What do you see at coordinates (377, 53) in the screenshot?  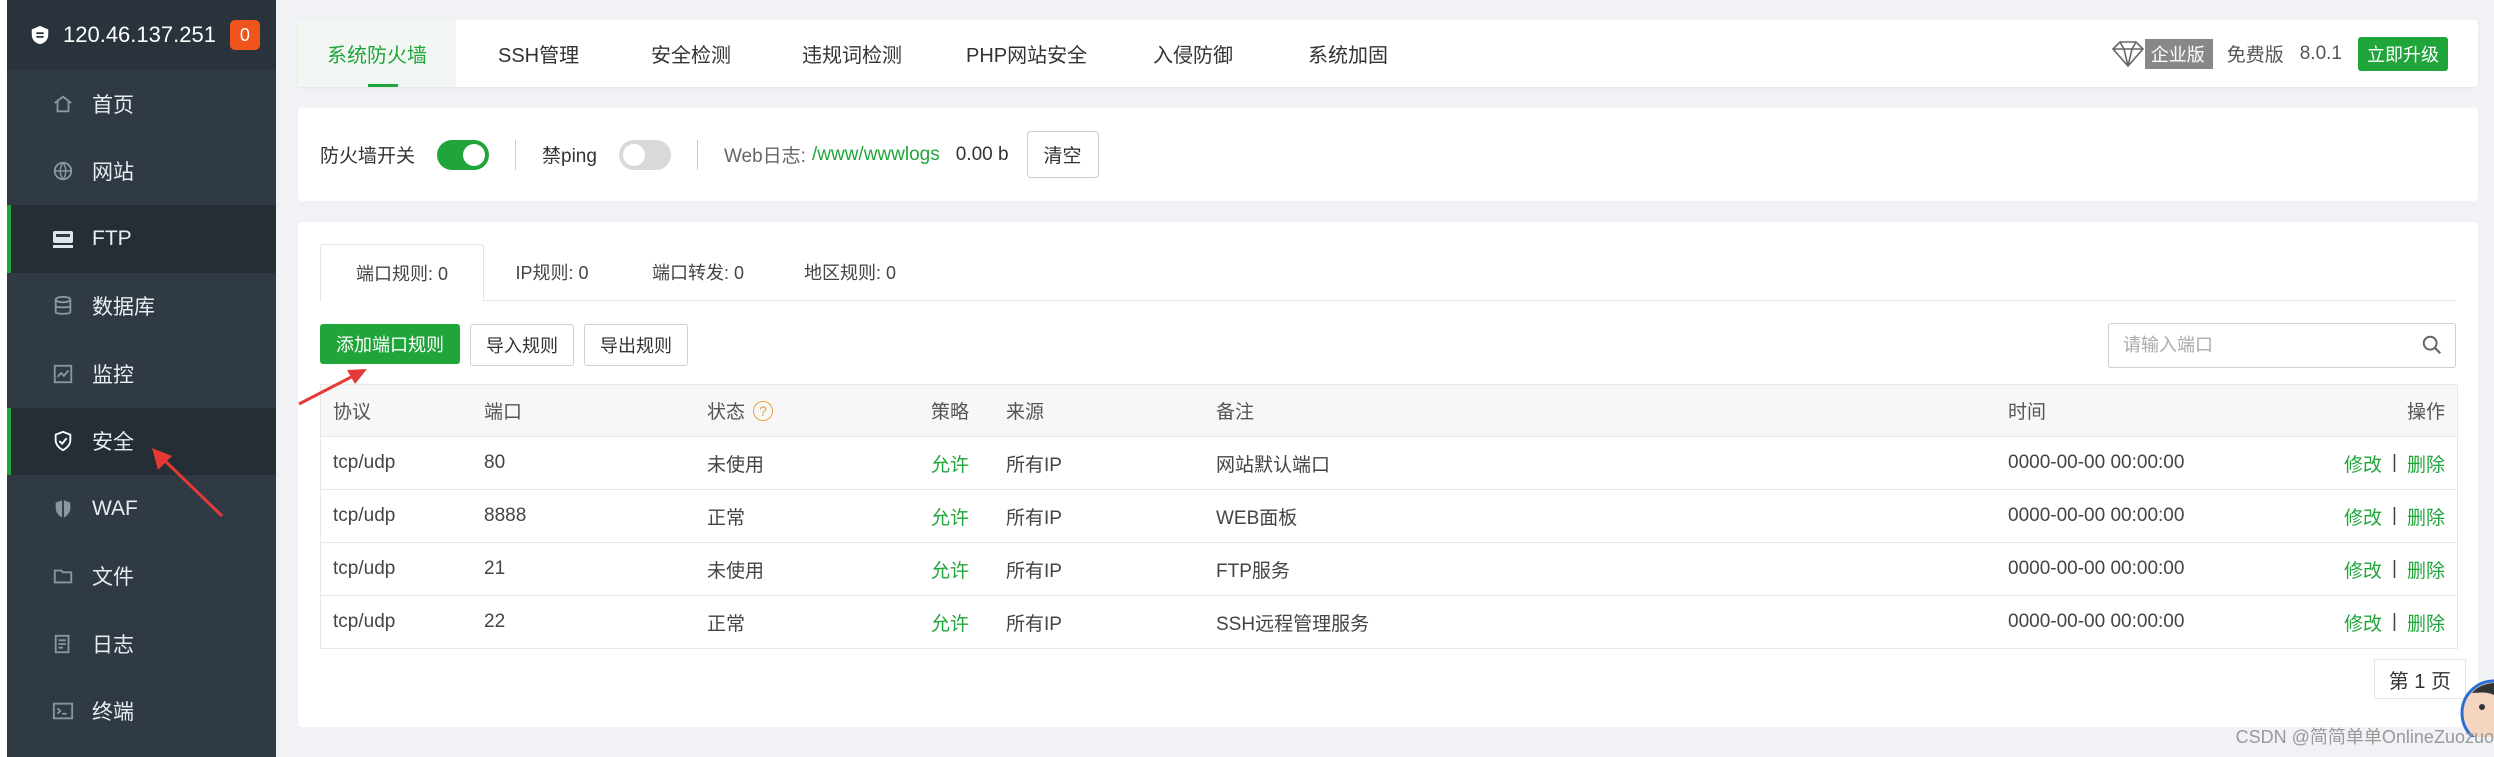 I see `tab-system-firewall: 系统防火墙` at bounding box center [377, 53].